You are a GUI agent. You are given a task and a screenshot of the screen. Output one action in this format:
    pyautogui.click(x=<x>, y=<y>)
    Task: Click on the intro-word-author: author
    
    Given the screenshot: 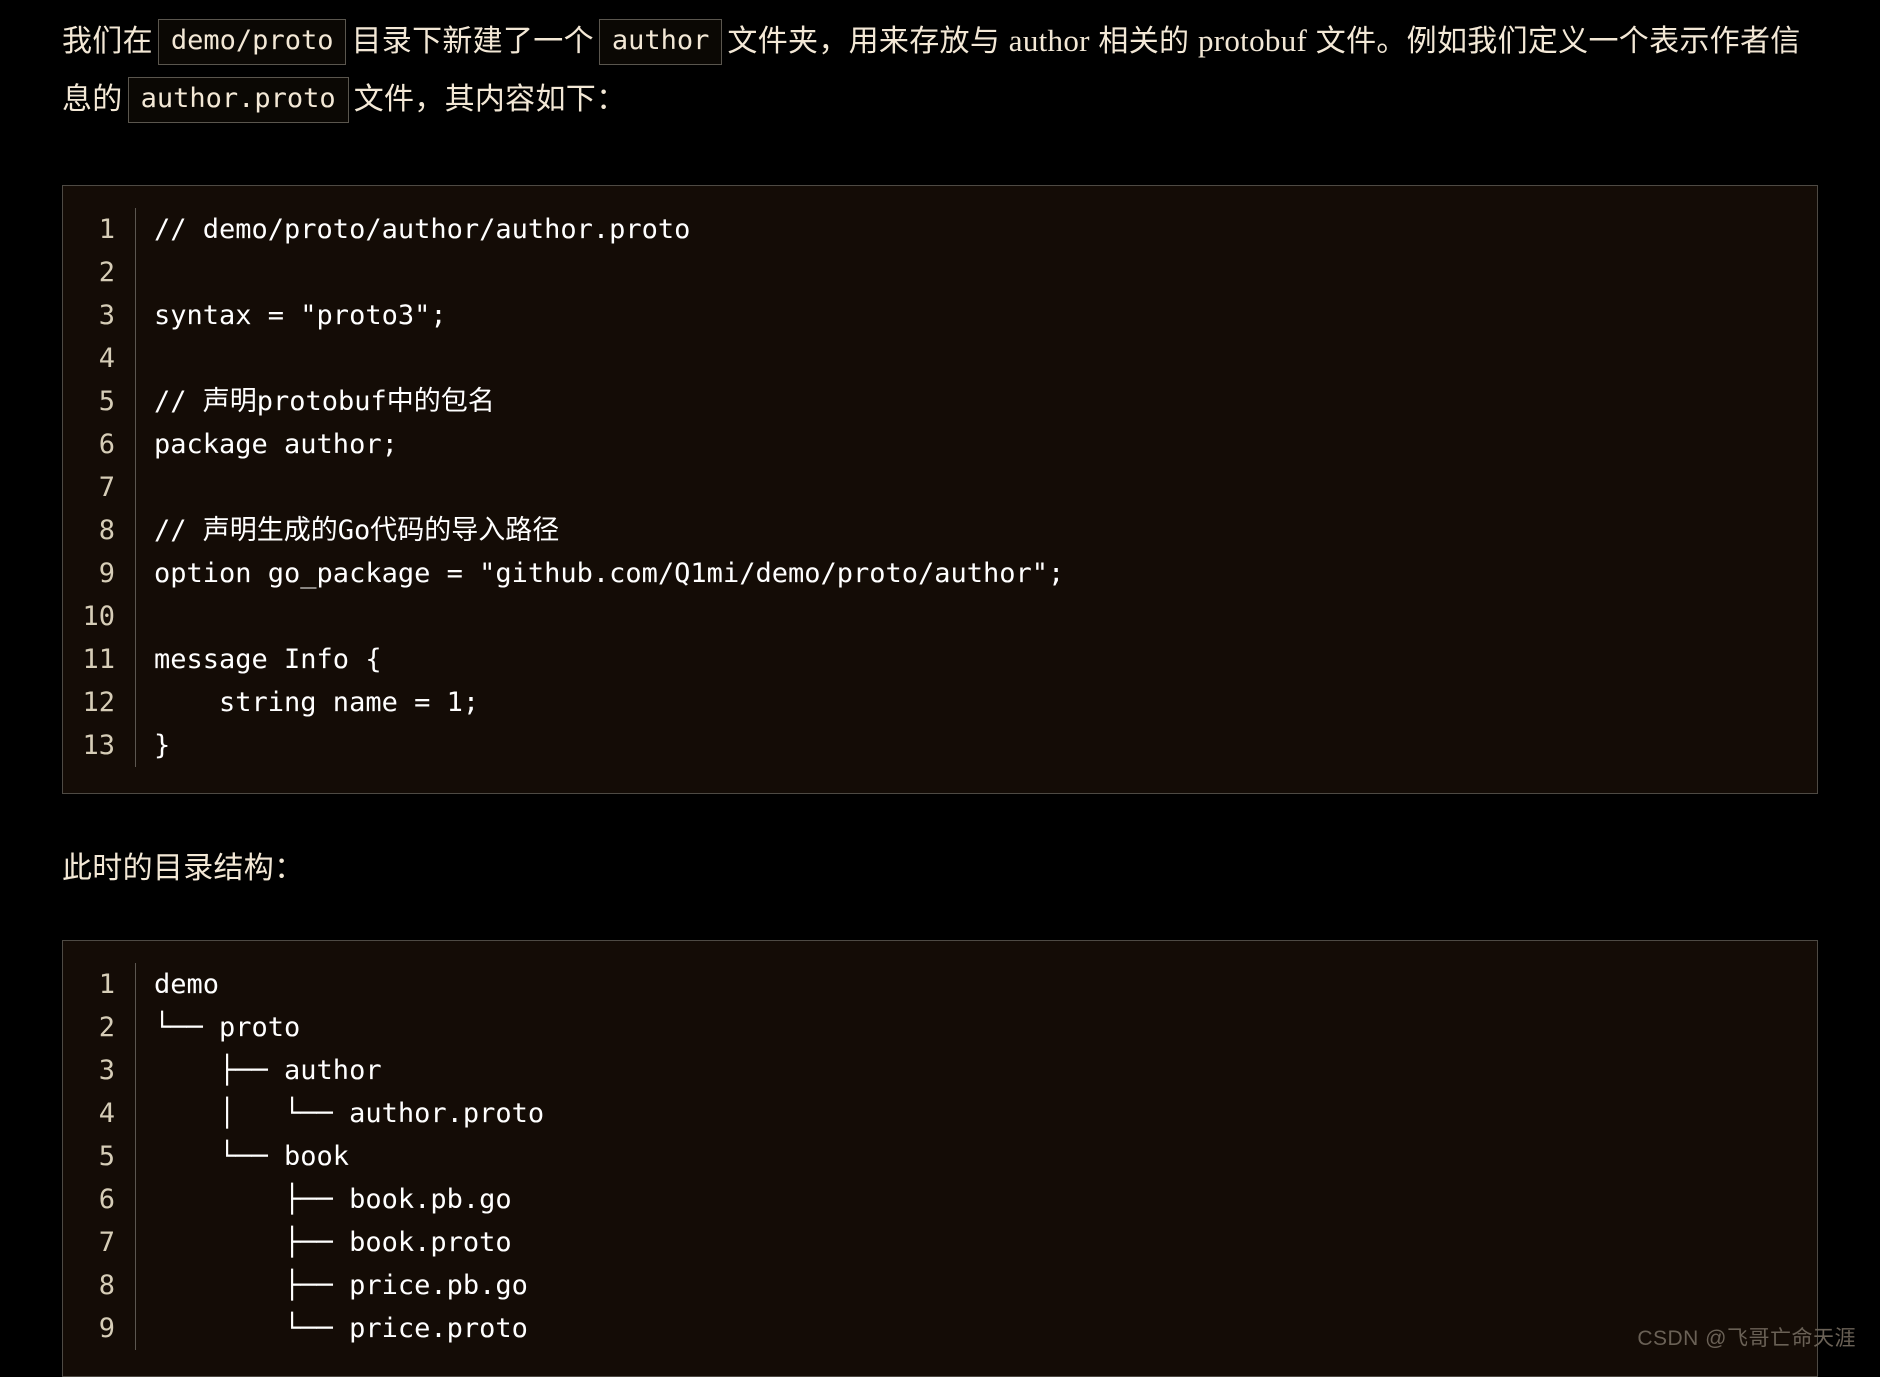 What is the action you would take?
    pyautogui.click(x=1049, y=40)
    